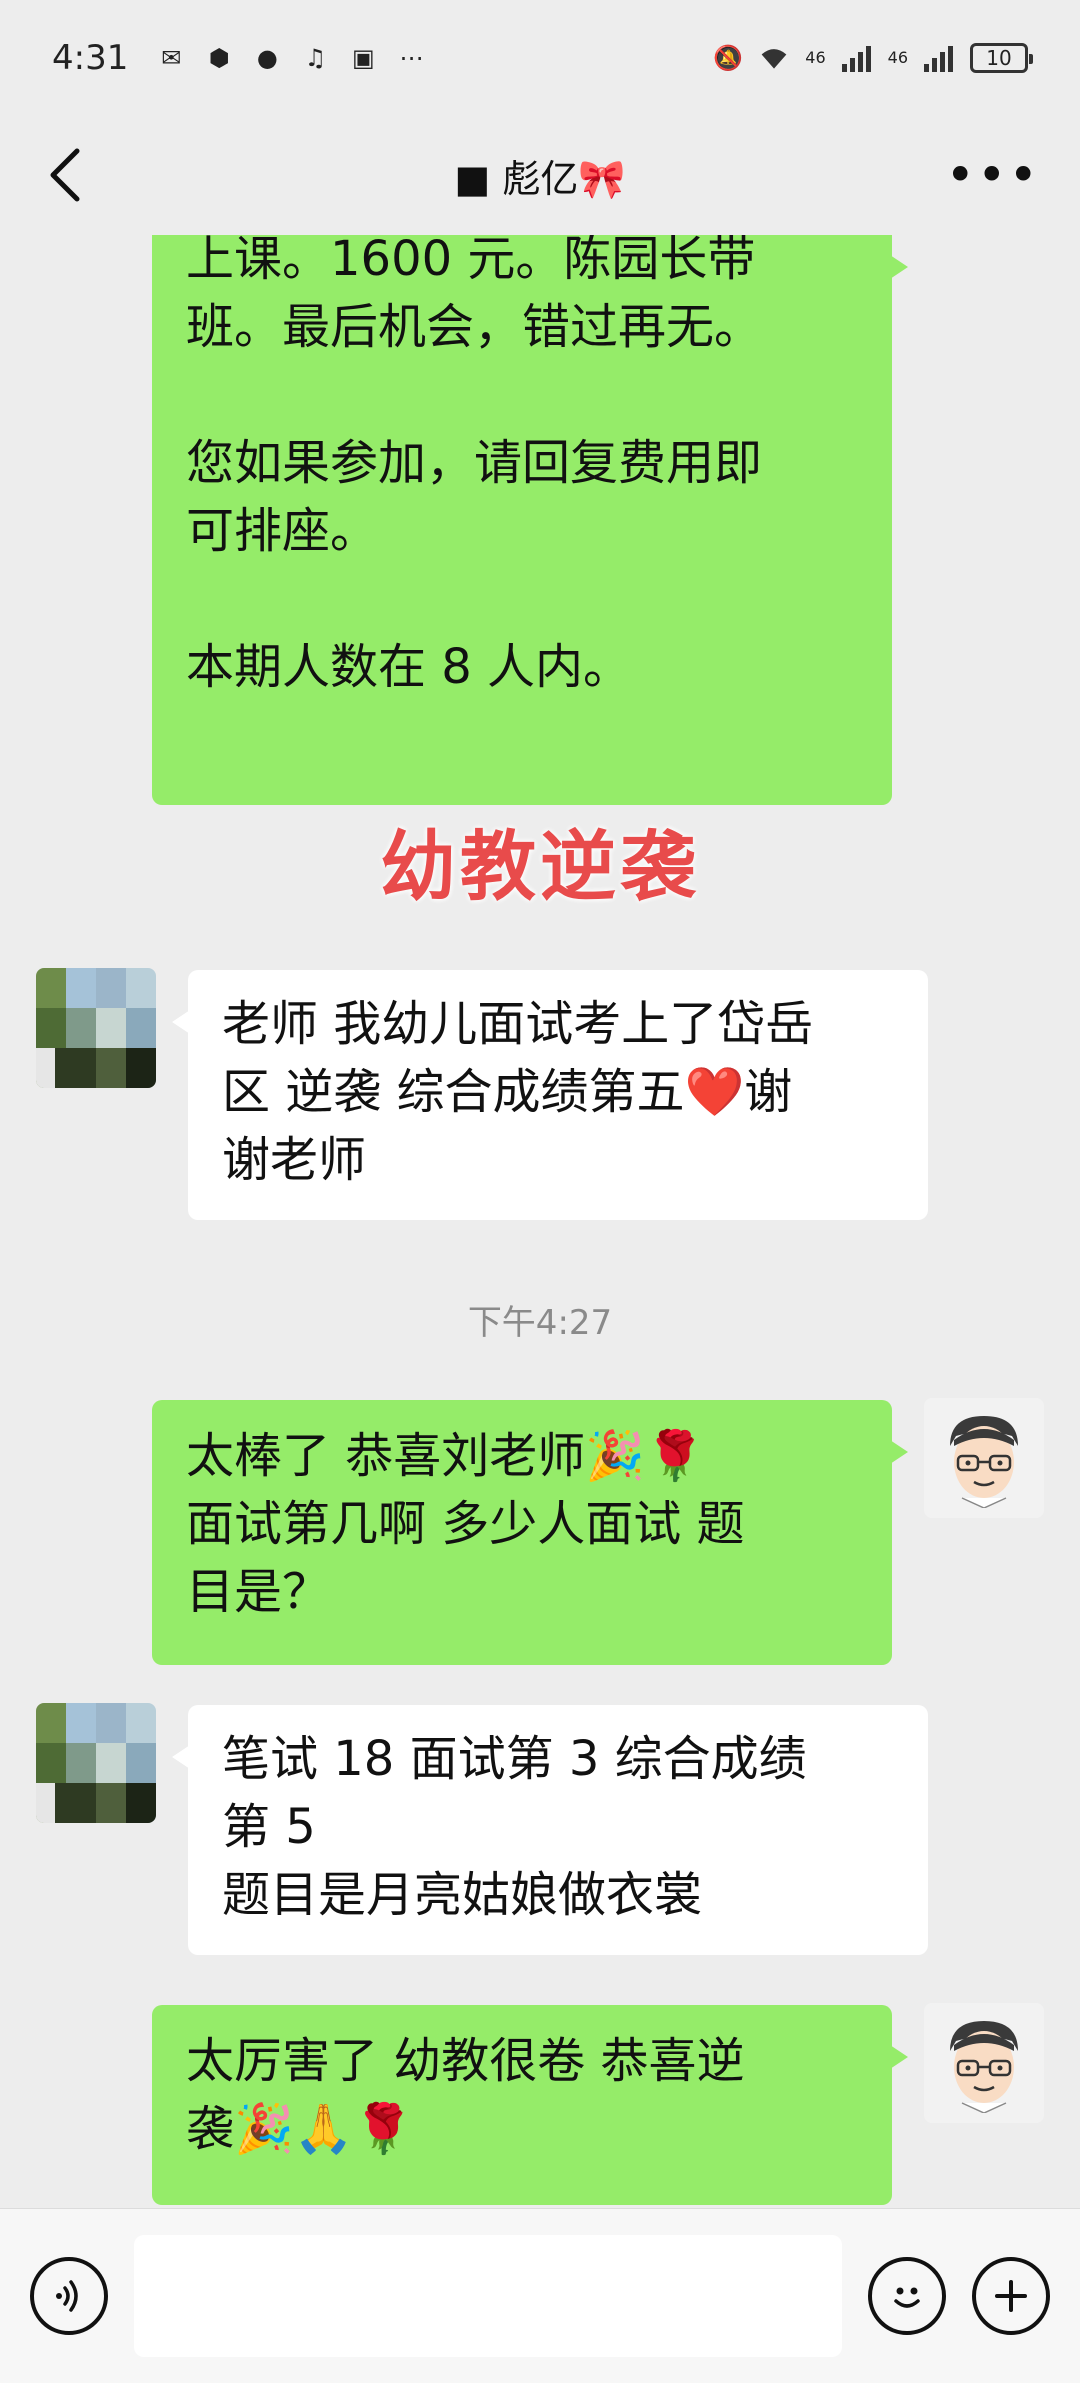 The image size is (1080, 2383). Describe the element at coordinates (939, 58) in the screenshot. I see `signal-2-icon` at that location.